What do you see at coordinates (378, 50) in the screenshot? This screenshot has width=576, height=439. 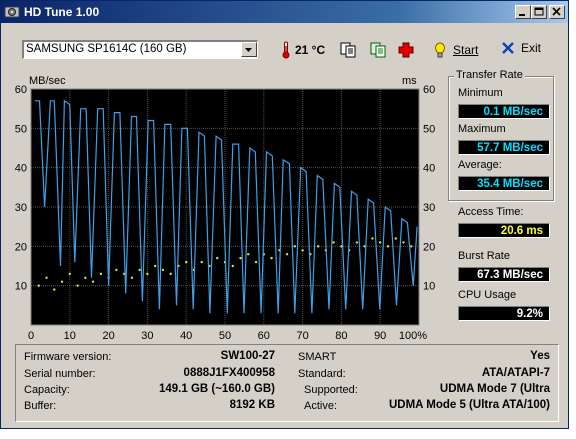 I see `copy-text-icon` at bounding box center [378, 50].